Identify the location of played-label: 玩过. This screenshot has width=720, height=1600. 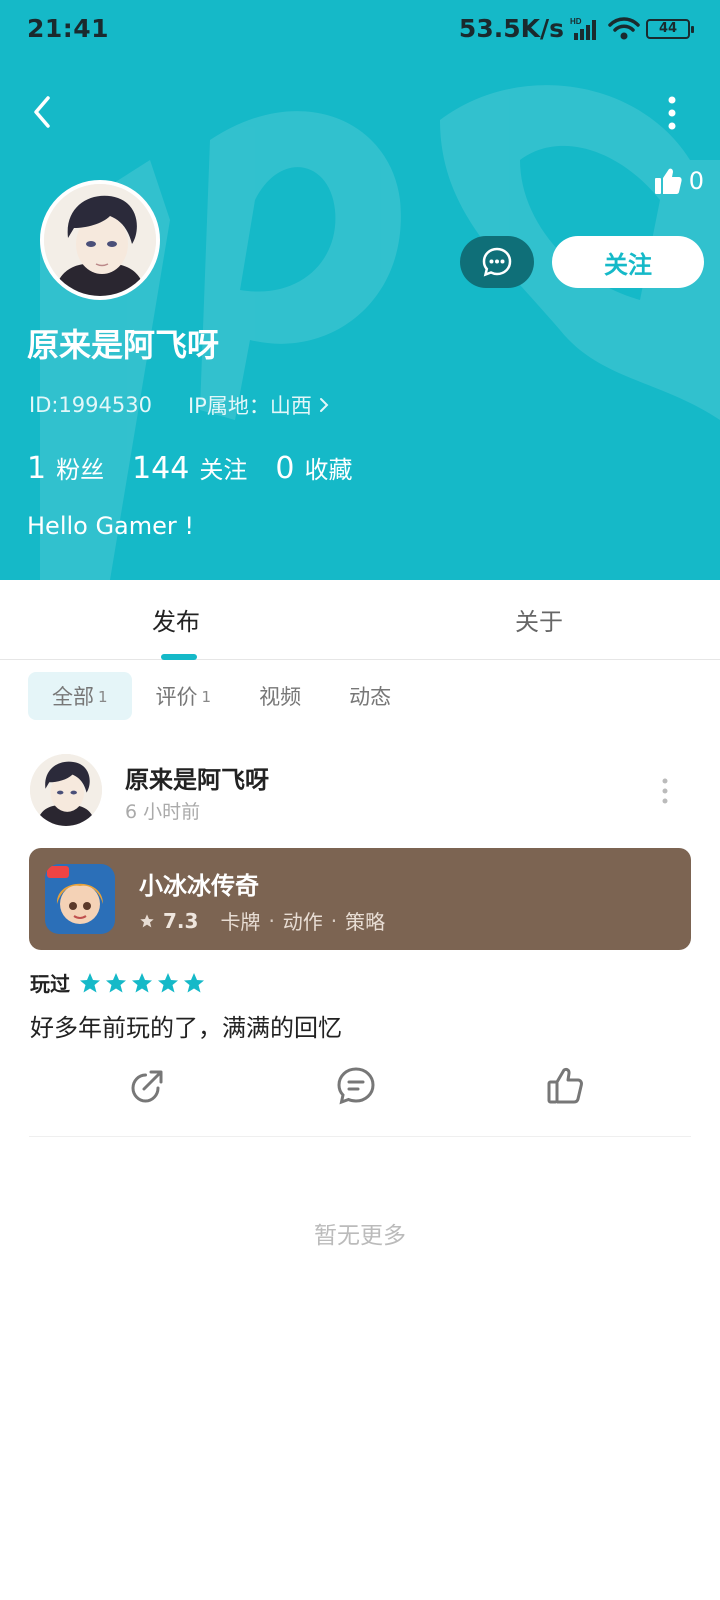
(50, 984).